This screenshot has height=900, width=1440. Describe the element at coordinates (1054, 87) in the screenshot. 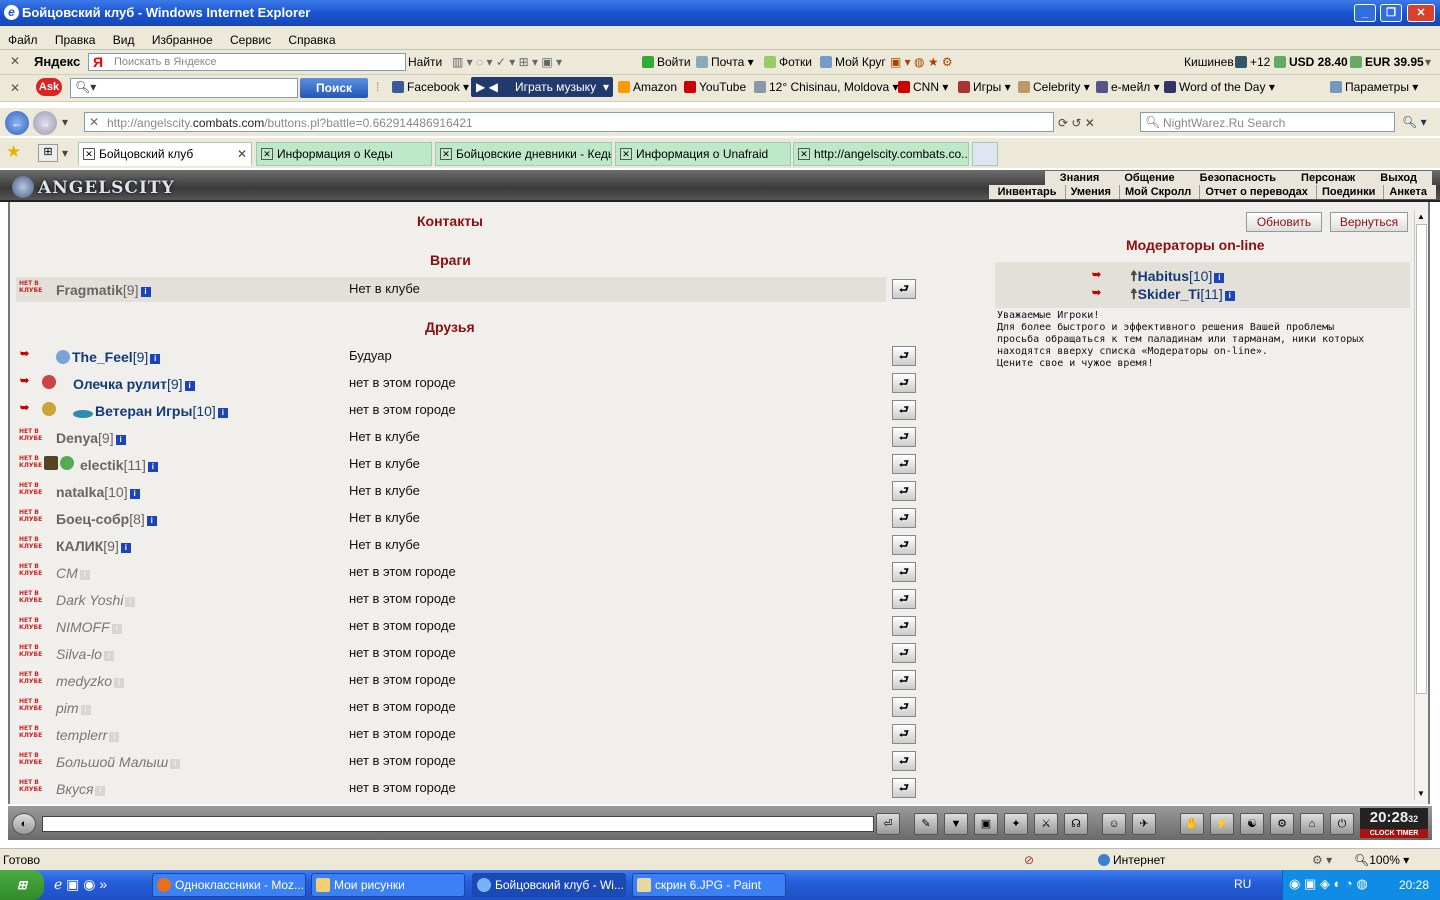

I see `celebrity-link: Celebrity ▾` at that location.